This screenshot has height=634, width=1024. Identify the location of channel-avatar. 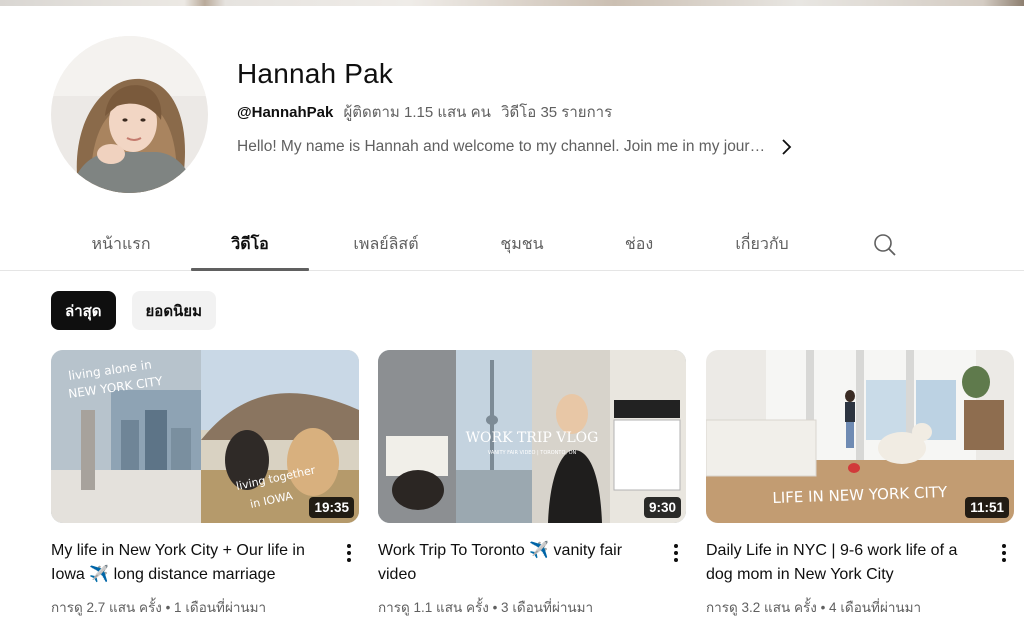
(129, 114).